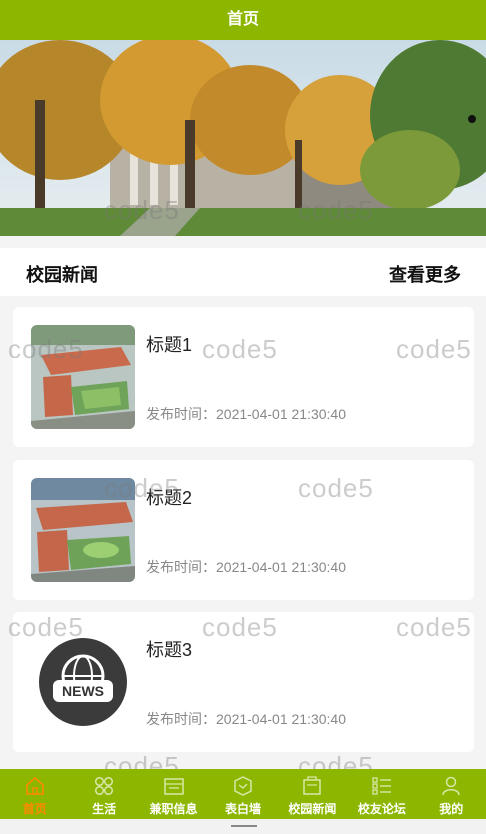 This screenshot has height=834, width=486. I want to click on tab-part-time-jobs: 兼职信息, so click(173, 794).